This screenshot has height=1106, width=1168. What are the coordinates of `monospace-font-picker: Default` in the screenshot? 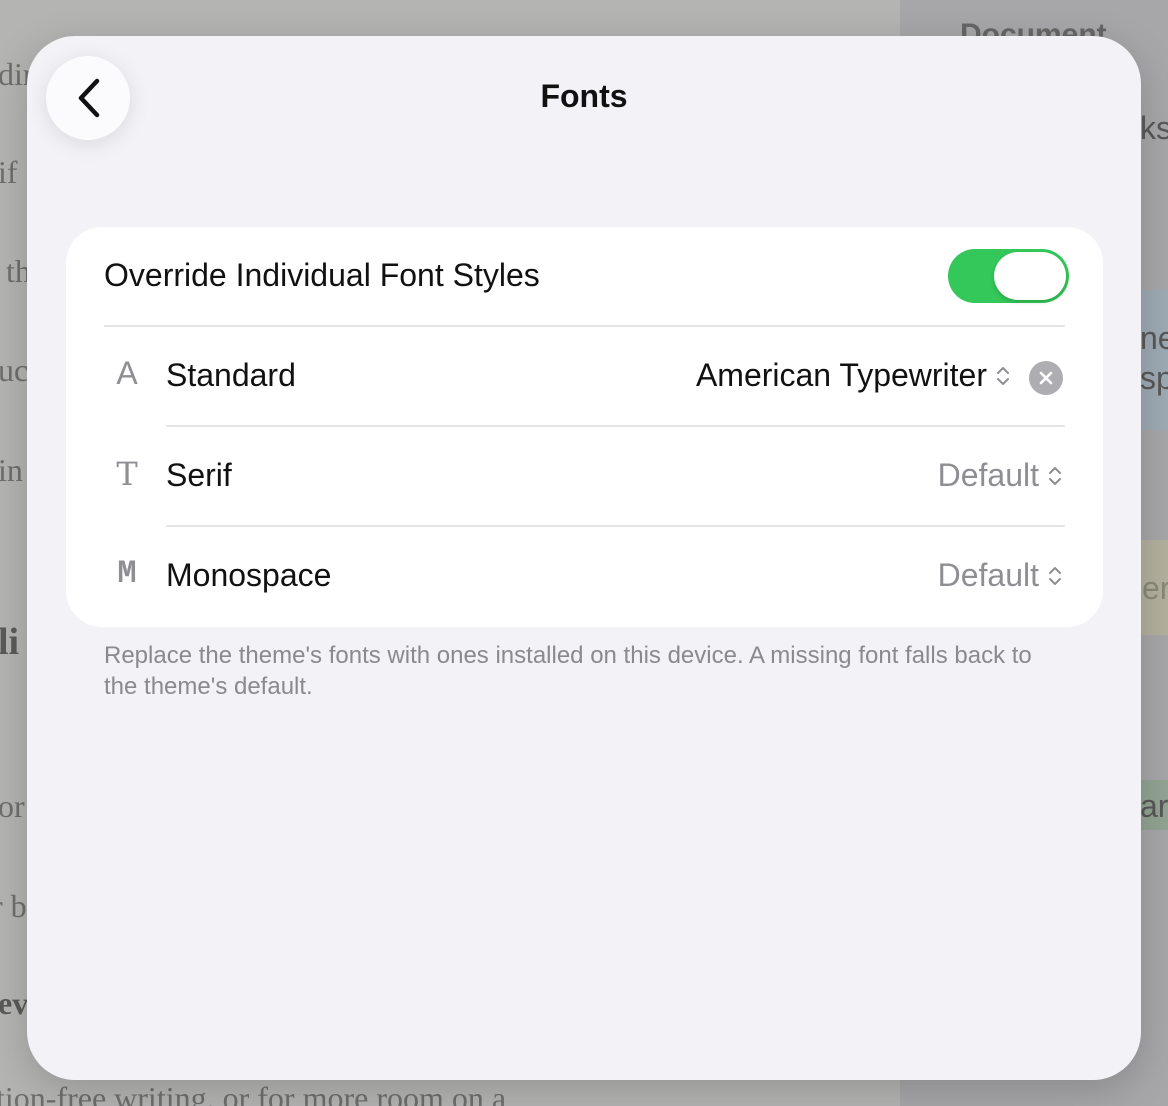 It's located at (1000, 575).